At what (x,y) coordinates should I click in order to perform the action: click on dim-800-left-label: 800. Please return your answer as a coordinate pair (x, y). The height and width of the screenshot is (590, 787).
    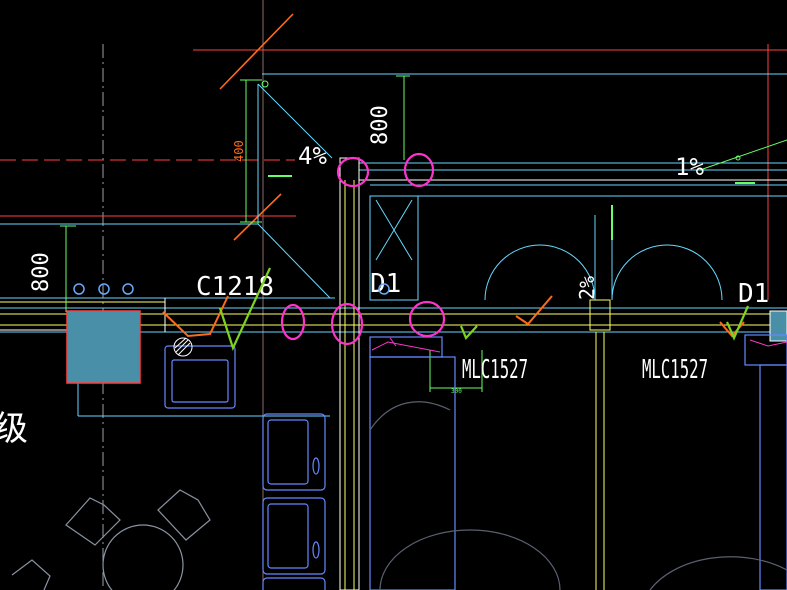
    Looking at the image, I should click on (41, 272).